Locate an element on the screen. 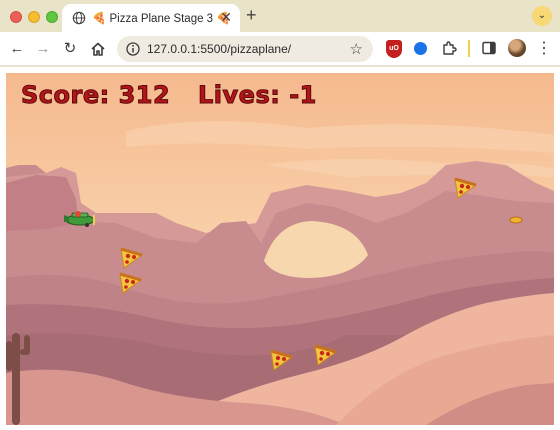 Image resolution: width=560 pixels, height=430 pixels. score-display: Score: 312 is located at coordinates (96, 95).